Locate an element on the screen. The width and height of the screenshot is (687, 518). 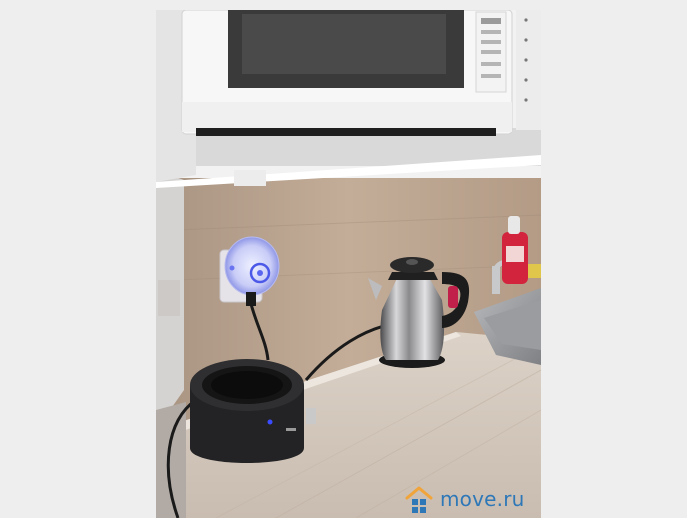
left-wall is located at coordinates (170, 300).